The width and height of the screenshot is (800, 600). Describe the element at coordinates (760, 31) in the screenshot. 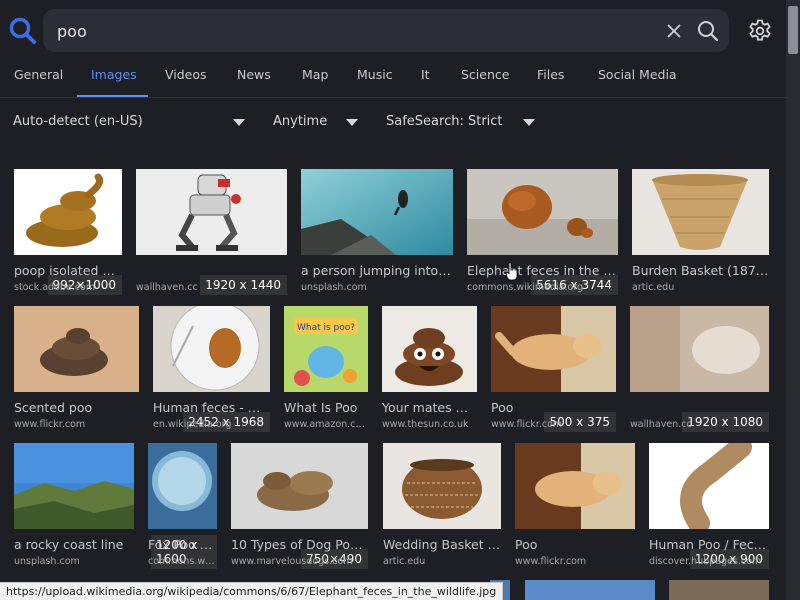

I see `gear-icon` at that location.